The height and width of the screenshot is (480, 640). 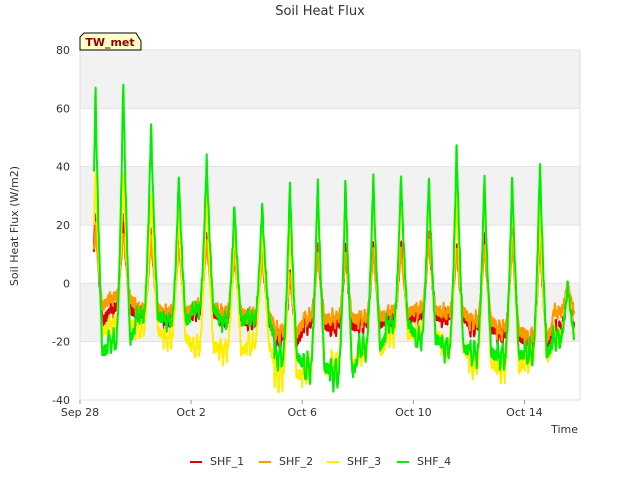 I want to click on x-tick-label: Oct 2, so click(x=191, y=412).